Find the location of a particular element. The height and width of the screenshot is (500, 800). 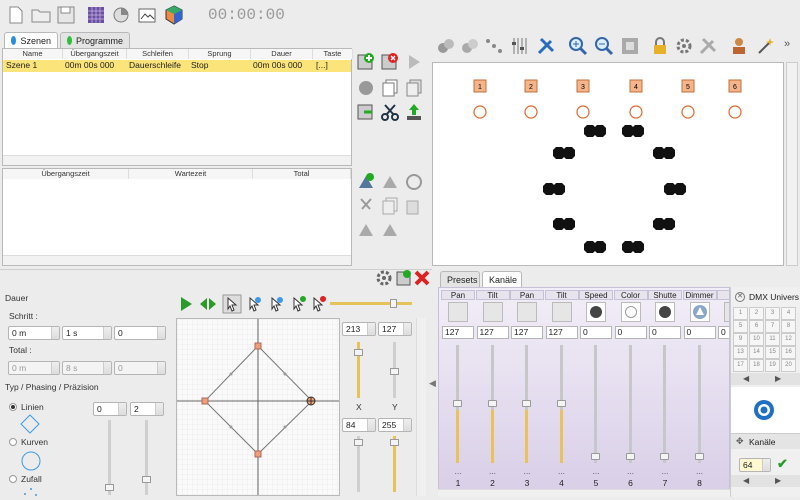

dots-icon is located at coordinates (494, 46).